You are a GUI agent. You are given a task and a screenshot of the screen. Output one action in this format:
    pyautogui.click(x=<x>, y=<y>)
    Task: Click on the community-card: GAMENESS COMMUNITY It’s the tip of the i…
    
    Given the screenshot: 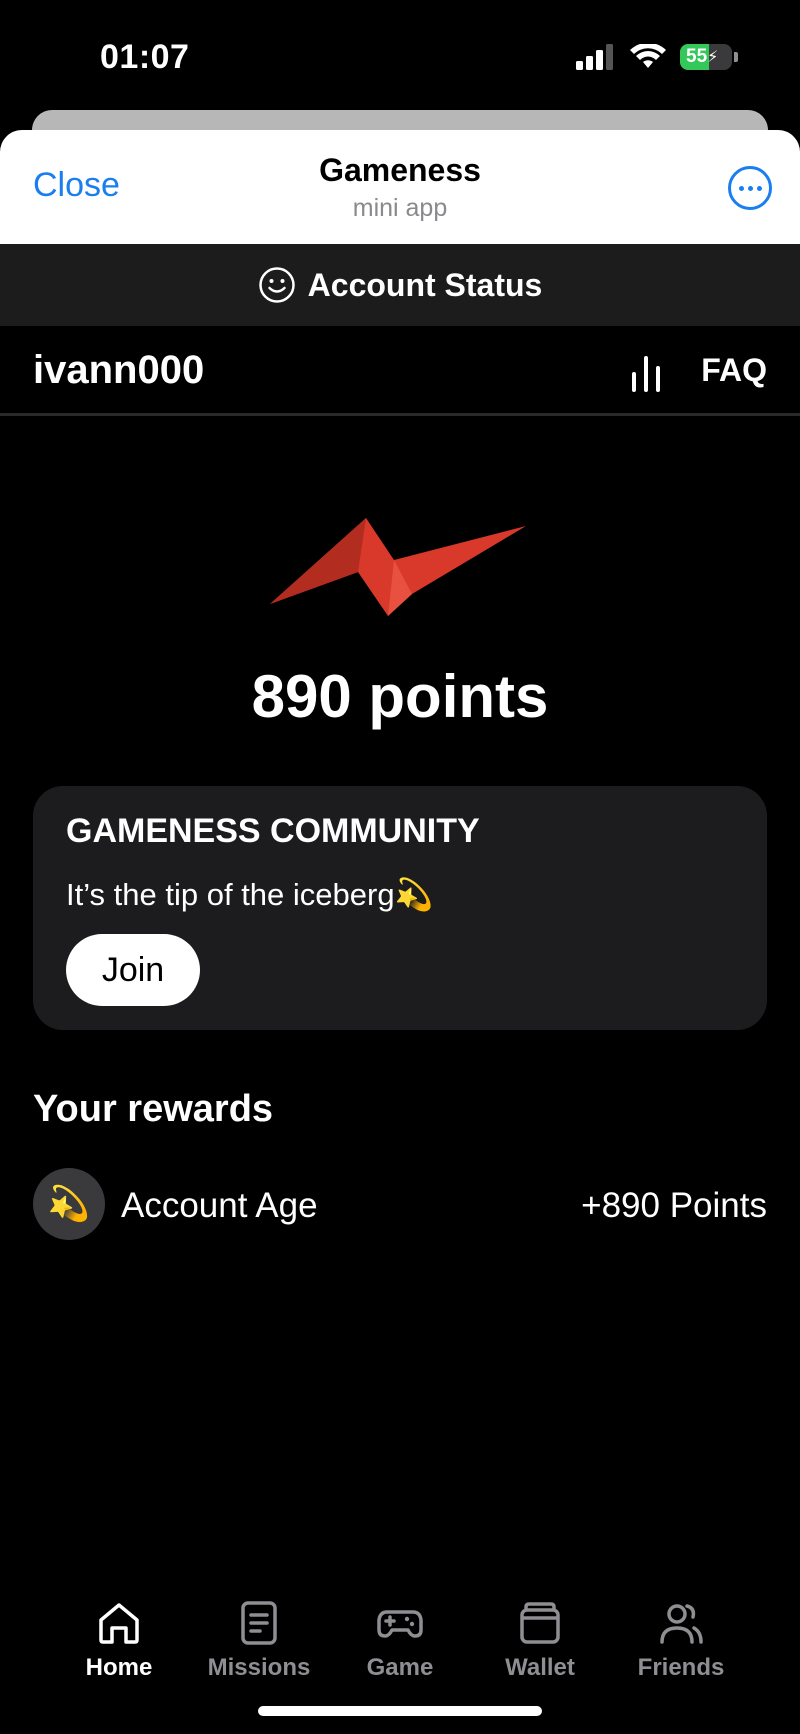 What is the action you would take?
    pyautogui.click(x=400, y=908)
    